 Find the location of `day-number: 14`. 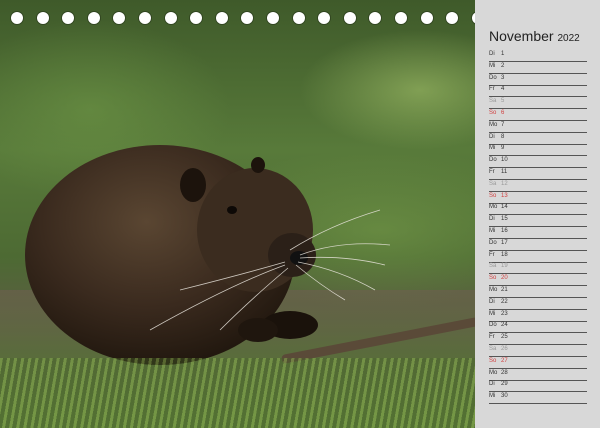

day-number: 14 is located at coordinates (504, 207).